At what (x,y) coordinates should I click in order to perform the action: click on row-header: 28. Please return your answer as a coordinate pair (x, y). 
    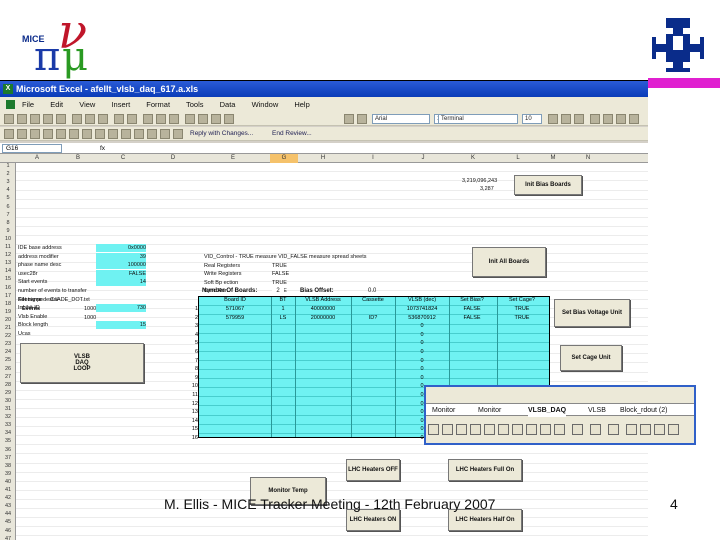
    Looking at the image, I should click on (8, 385).